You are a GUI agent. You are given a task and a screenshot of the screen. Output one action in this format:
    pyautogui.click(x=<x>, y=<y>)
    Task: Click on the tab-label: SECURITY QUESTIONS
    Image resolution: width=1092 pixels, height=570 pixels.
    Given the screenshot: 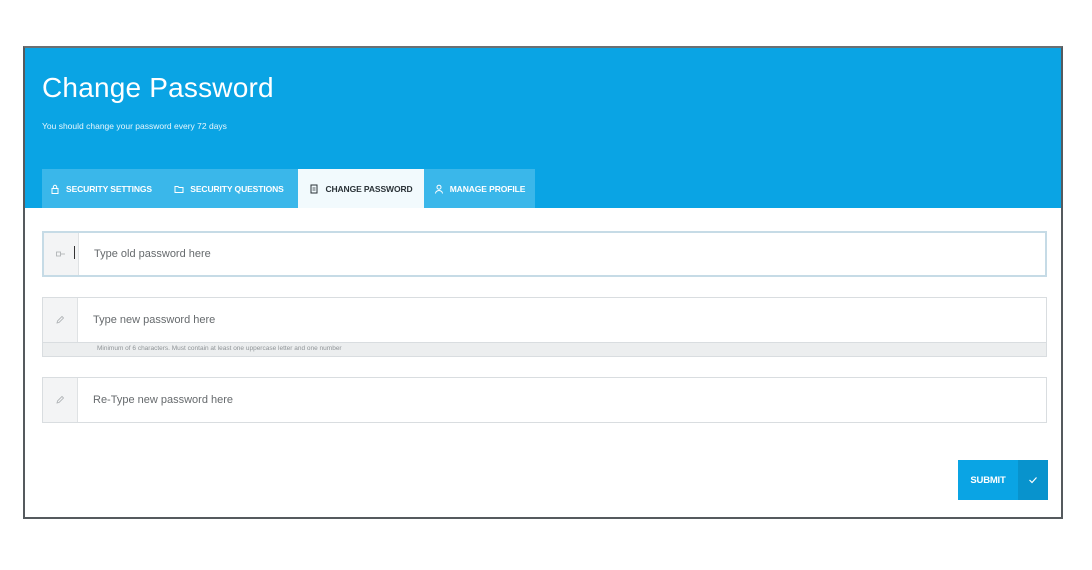 What is the action you would take?
    pyautogui.click(x=237, y=188)
    